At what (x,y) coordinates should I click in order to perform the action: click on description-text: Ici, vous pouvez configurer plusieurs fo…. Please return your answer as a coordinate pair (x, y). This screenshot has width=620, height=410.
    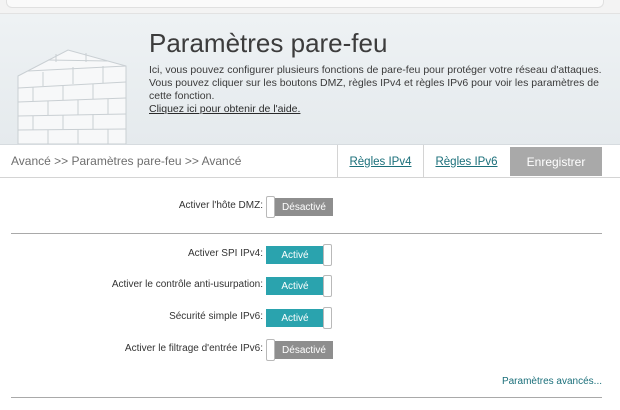
    Looking at the image, I should click on (375, 83).